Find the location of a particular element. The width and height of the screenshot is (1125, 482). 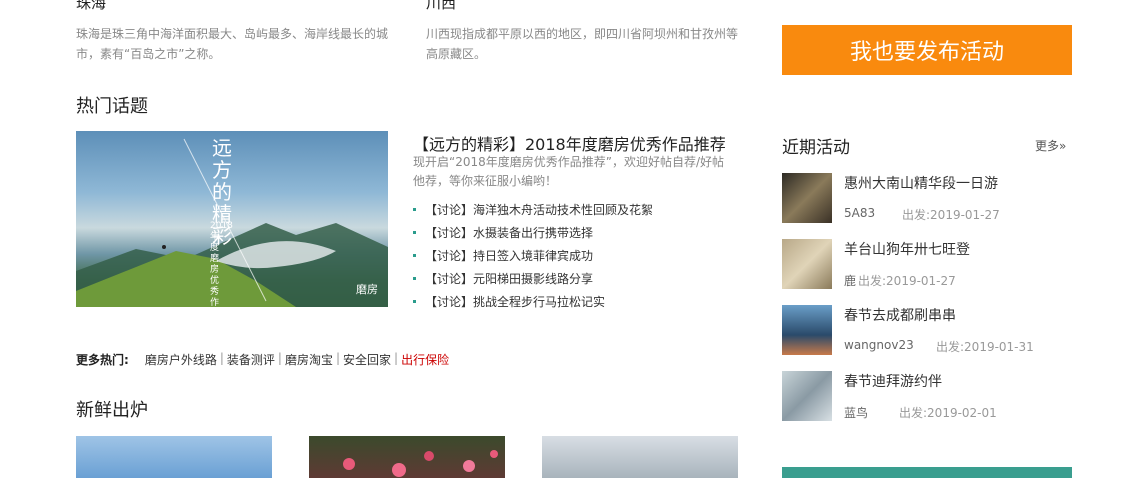

topic-link: 【讨论】元阳梯田摄影线路分享 is located at coordinates (509, 279).